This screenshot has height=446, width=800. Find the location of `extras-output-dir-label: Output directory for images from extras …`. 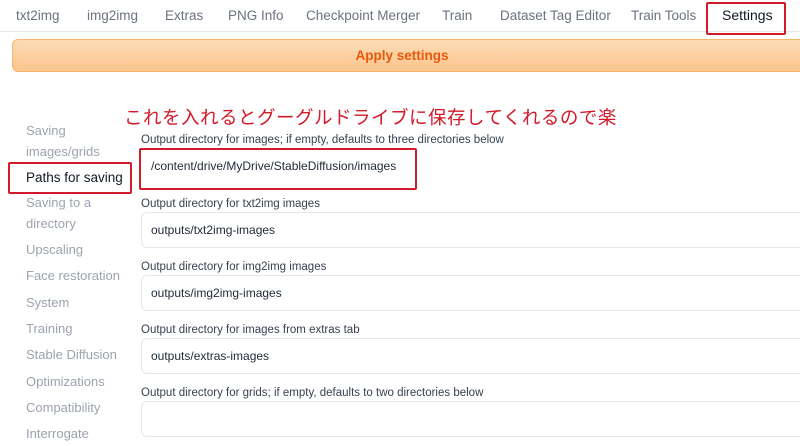

extras-output-dir-label: Output directory for images from extras … is located at coordinates (250, 330).